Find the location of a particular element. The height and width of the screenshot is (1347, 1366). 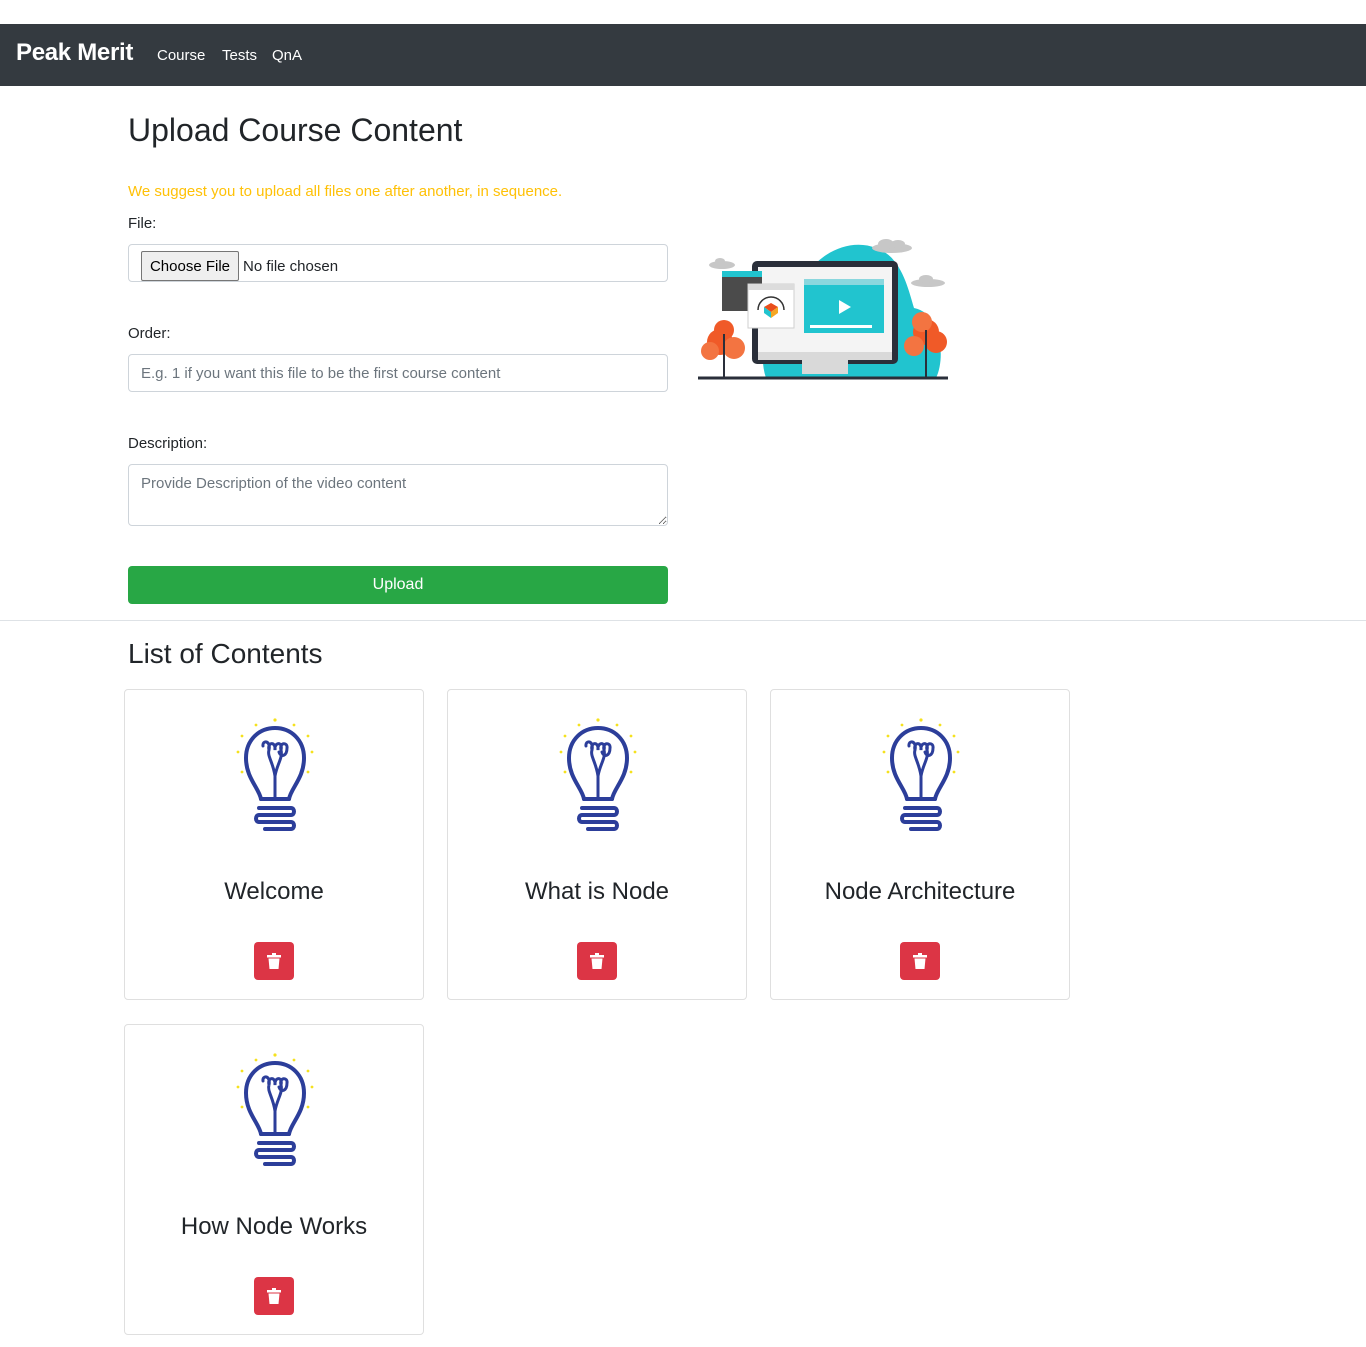

order-label: Order: is located at coordinates (149, 333).